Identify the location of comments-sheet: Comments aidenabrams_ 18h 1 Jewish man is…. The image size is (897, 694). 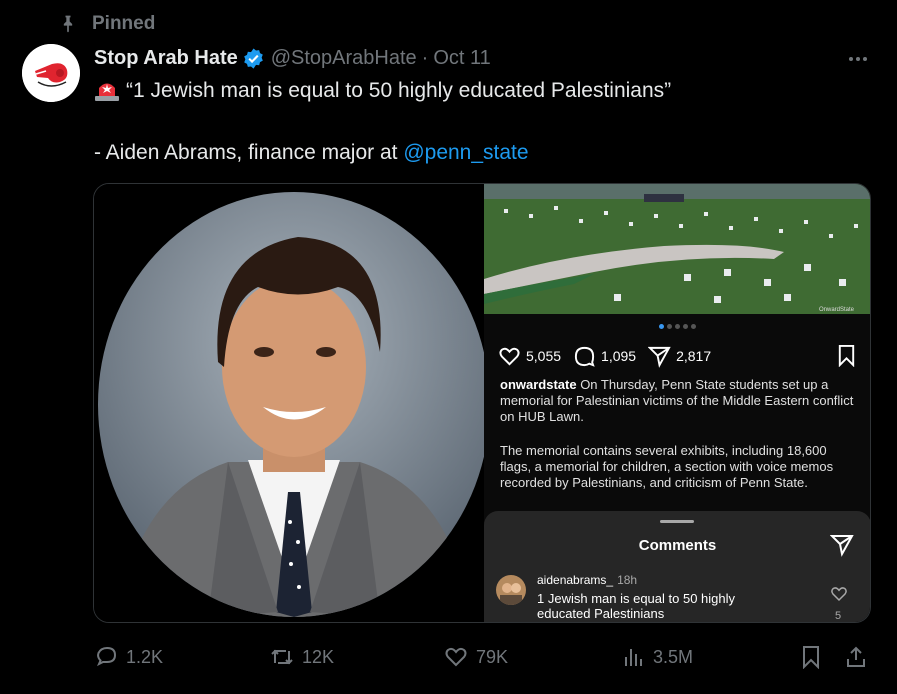
(677, 566).